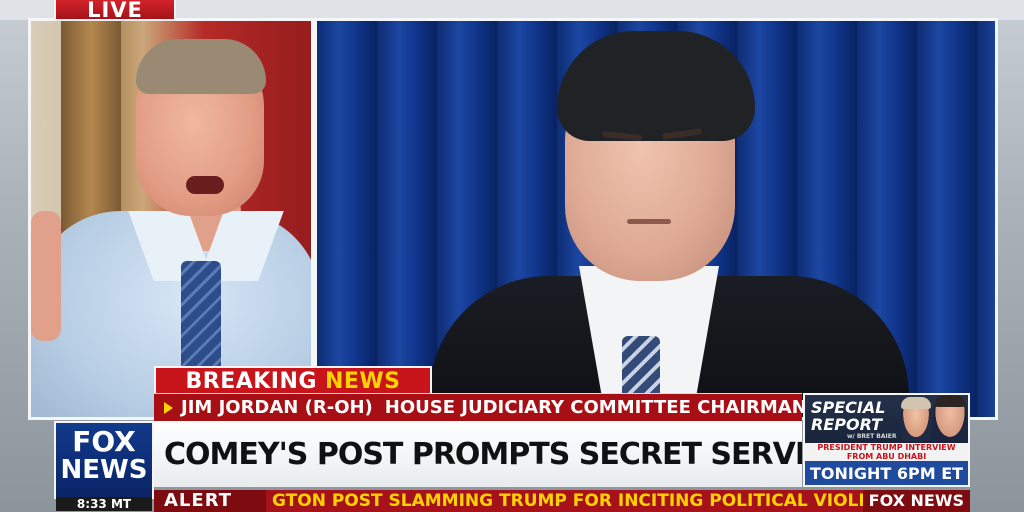 Image resolution: width=1024 pixels, height=512 pixels. I want to click on promo-portrait-2-hair, so click(950, 401).